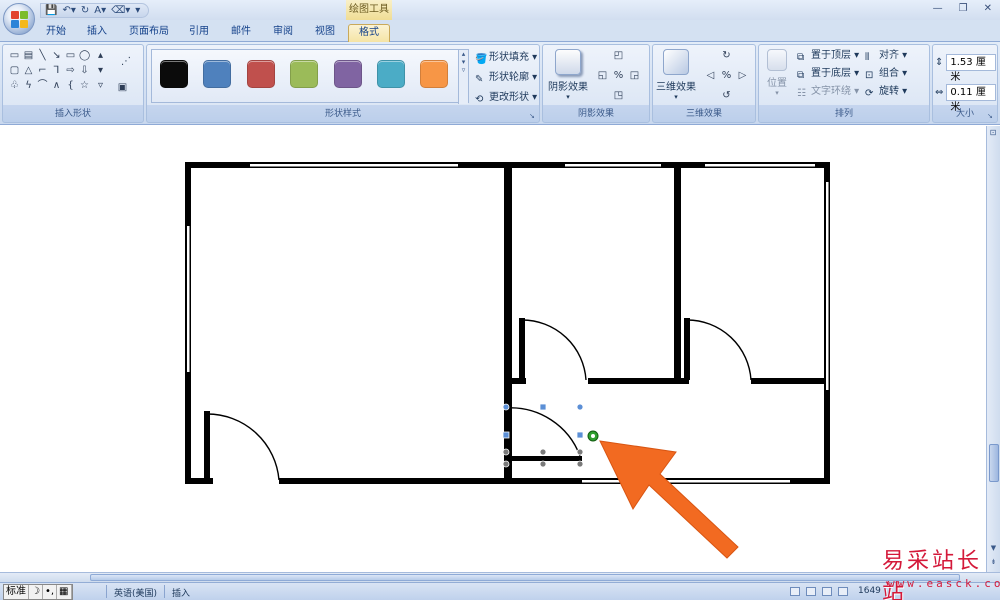 This screenshot has width=1000, height=600. Describe the element at coordinates (100, 71) in the screenshot. I see `shapes-scroll-down-icon: ▾` at that location.